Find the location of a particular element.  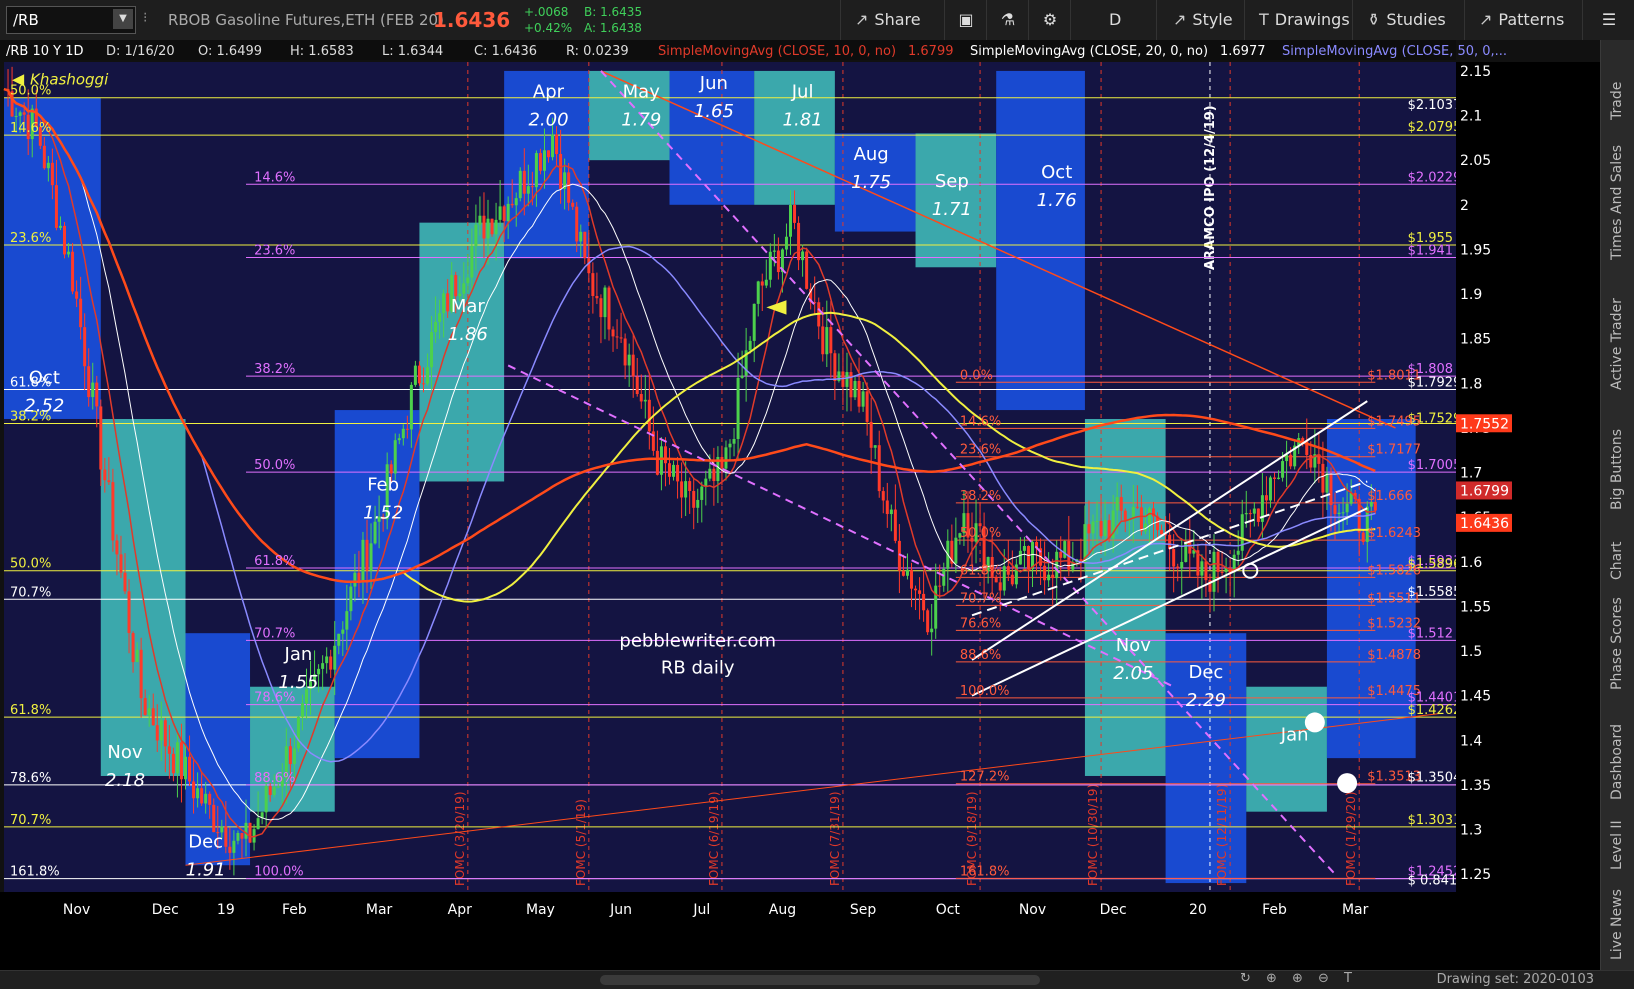

fib-magenta-label: 88.6% is located at coordinates (274, 778).